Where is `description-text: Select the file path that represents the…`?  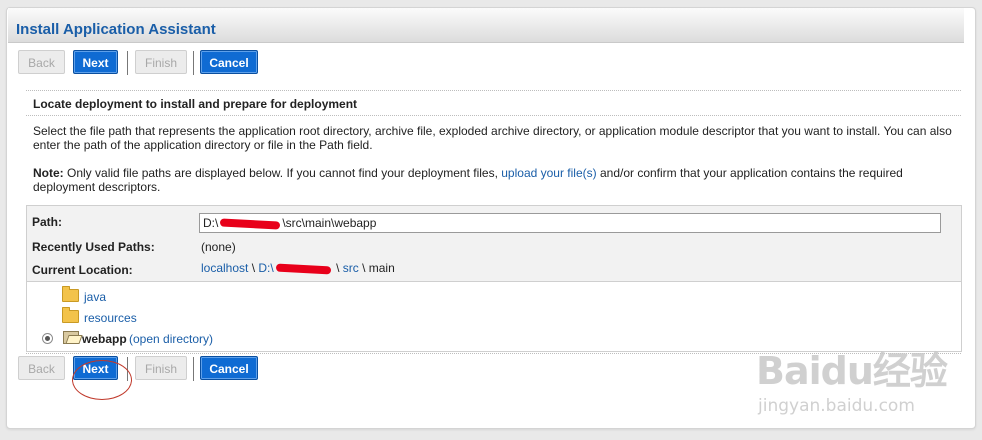 description-text: Select the file path that represents the… is located at coordinates (492, 138).